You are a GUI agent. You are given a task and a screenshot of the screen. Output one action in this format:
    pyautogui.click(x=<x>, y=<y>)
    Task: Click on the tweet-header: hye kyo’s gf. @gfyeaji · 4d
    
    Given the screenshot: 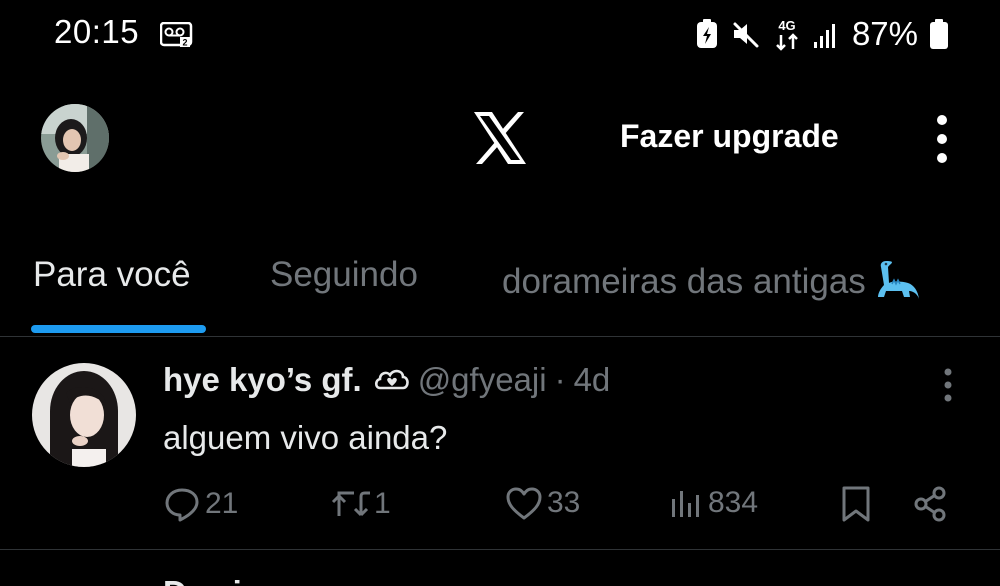 What is the action you would take?
    pyautogui.click(x=386, y=380)
    